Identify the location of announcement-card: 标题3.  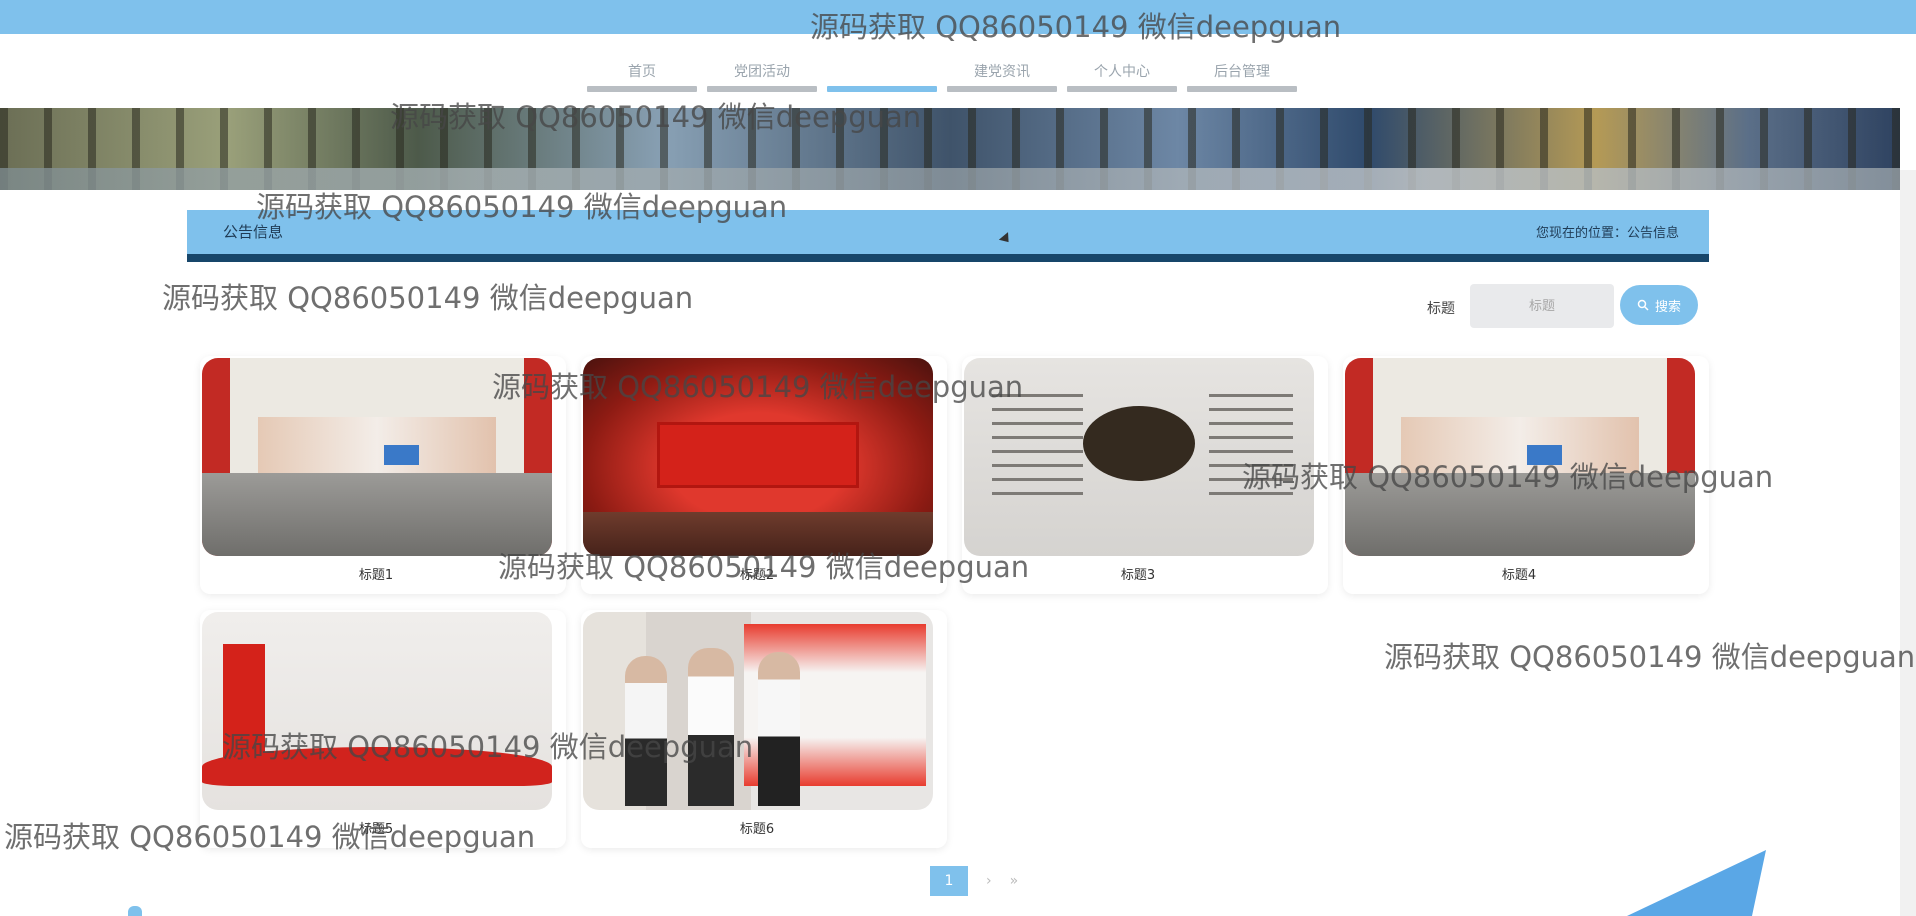
(1145, 475).